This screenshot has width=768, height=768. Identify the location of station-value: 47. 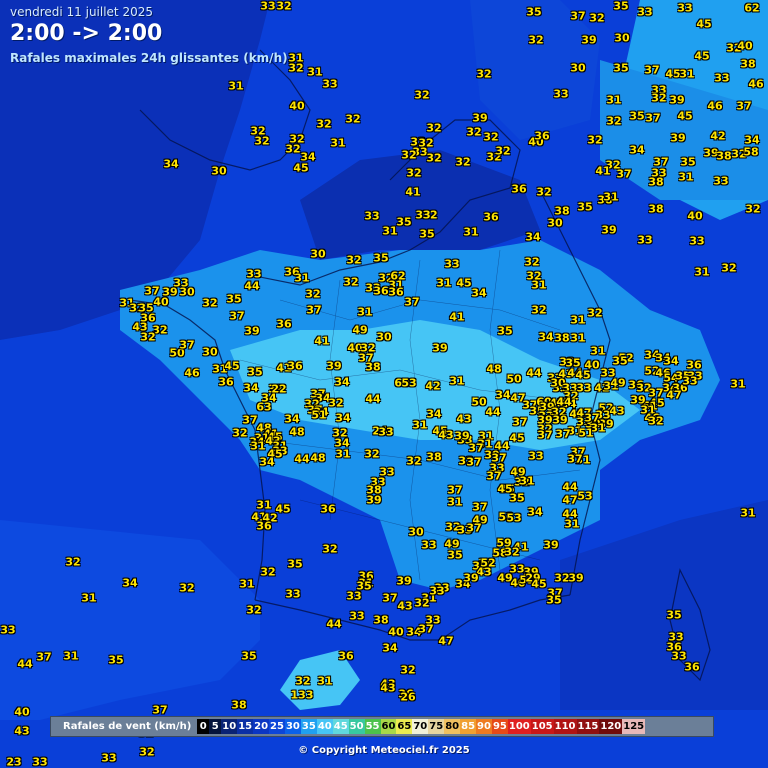
(674, 395).